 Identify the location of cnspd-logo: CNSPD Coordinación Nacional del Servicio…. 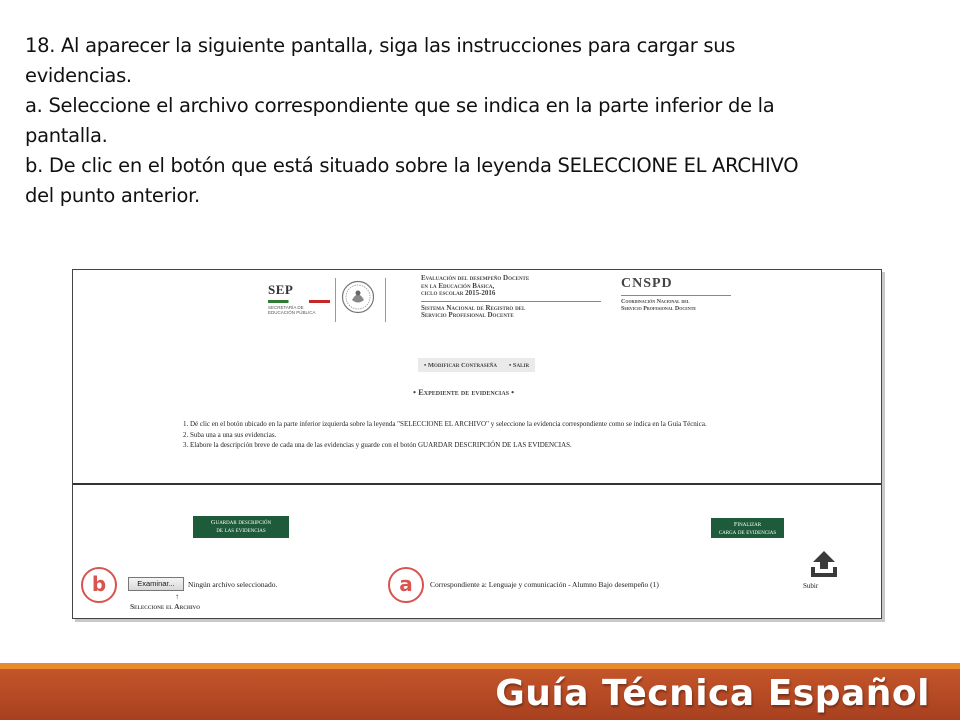
(676, 294).